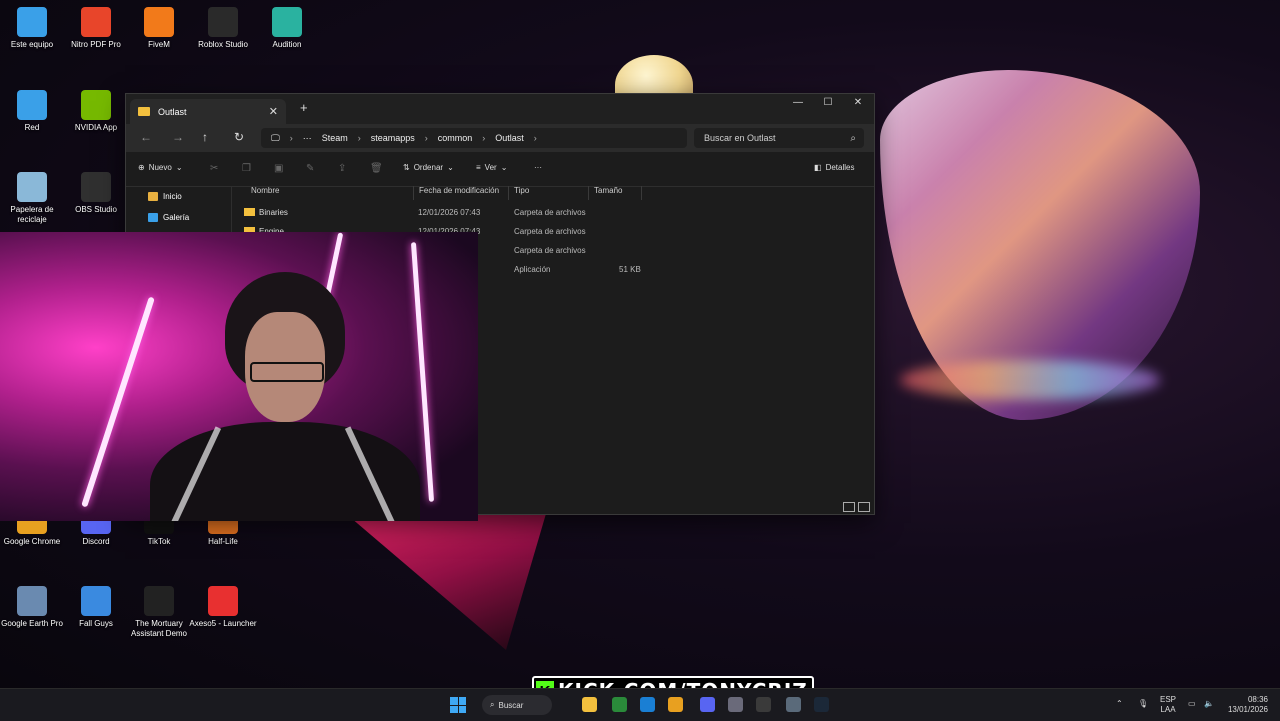  Describe the element at coordinates (491, 167) in the screenshot. I see `view-button: ≡ Ver ⌄` at that location.